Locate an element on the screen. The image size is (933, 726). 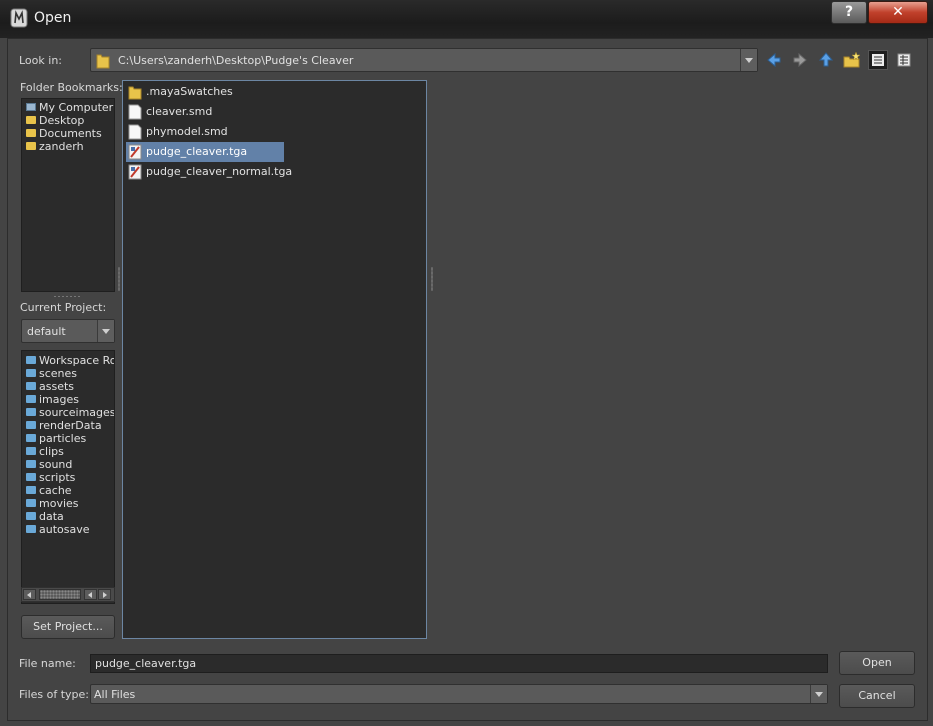
files-of-type-combo: All Files is located at coordinates (459, 694).